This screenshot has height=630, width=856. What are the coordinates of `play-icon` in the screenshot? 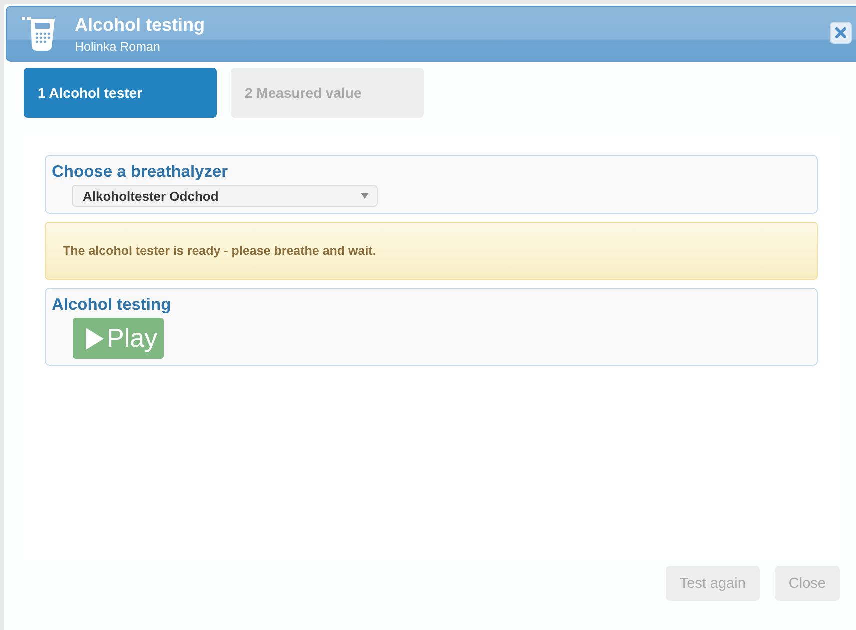 It's located at (95, 338).